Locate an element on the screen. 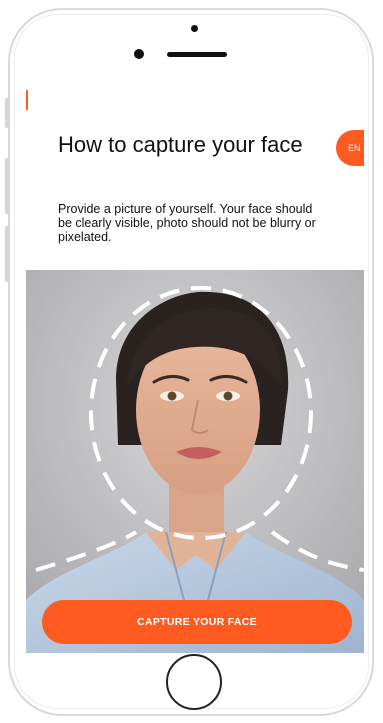 The image size is (383, 723). volume-down-button is located at coordinates (7, 254).